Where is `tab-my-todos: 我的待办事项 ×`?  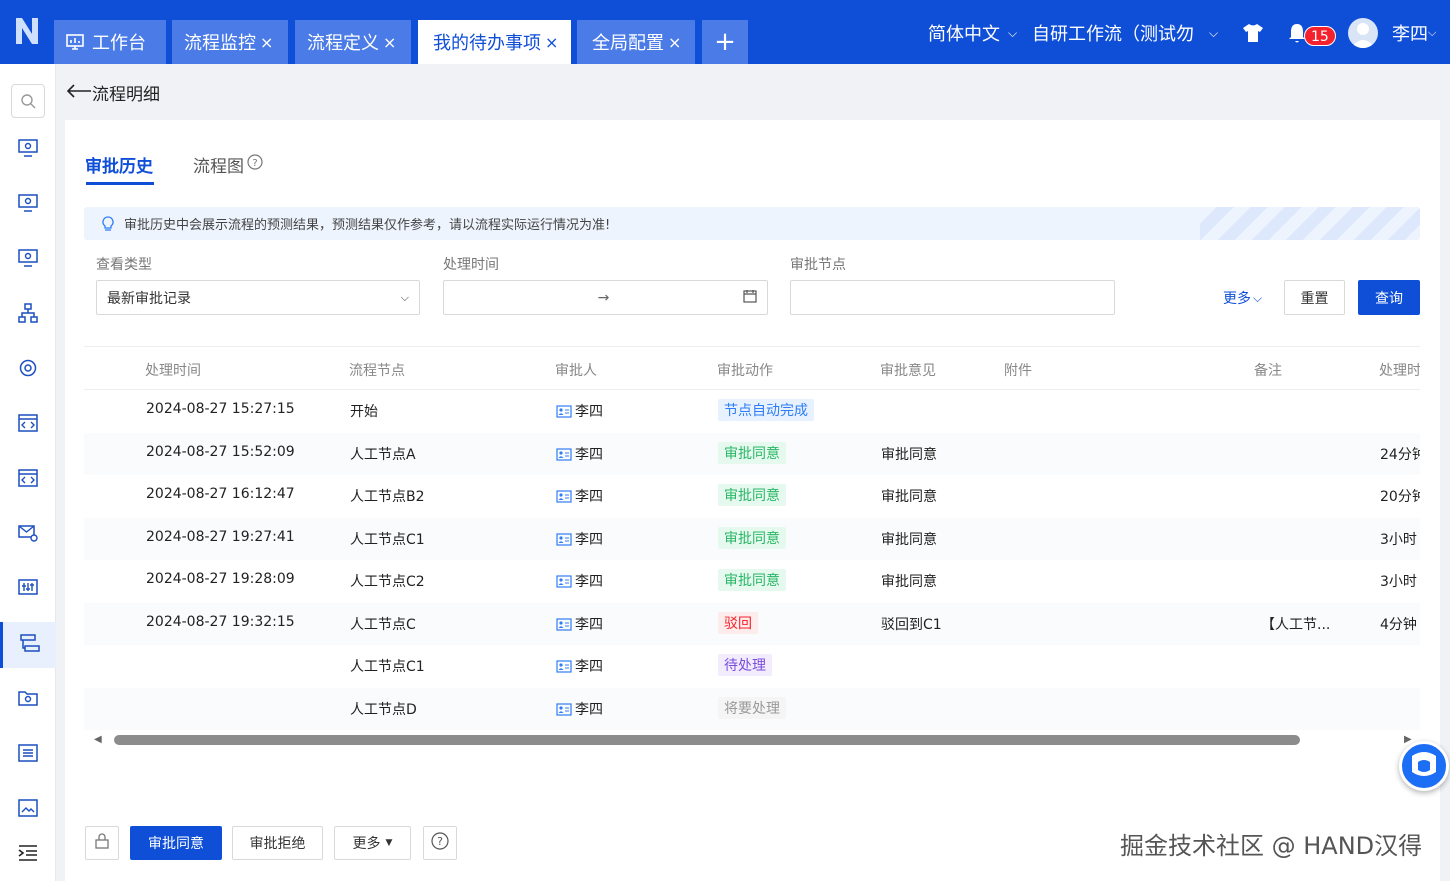
tab-my-todos: 我的待办事项 × is located at coordinates (494, 42).